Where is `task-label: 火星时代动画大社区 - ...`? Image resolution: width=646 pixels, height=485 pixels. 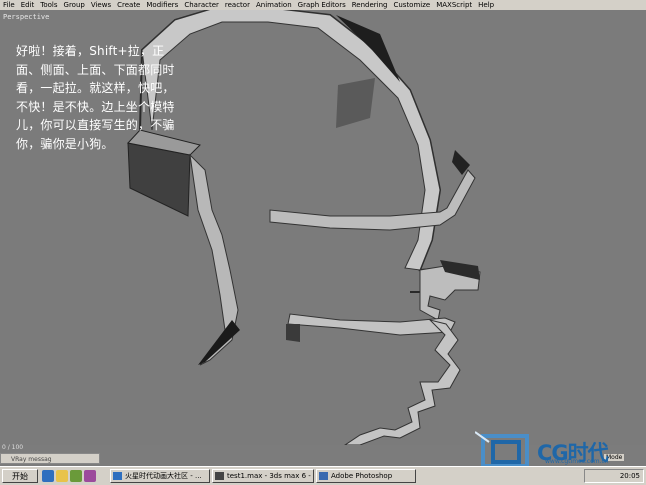 task-label: 火星时代动画大社区 - ... is located at coordinates (163, 476).